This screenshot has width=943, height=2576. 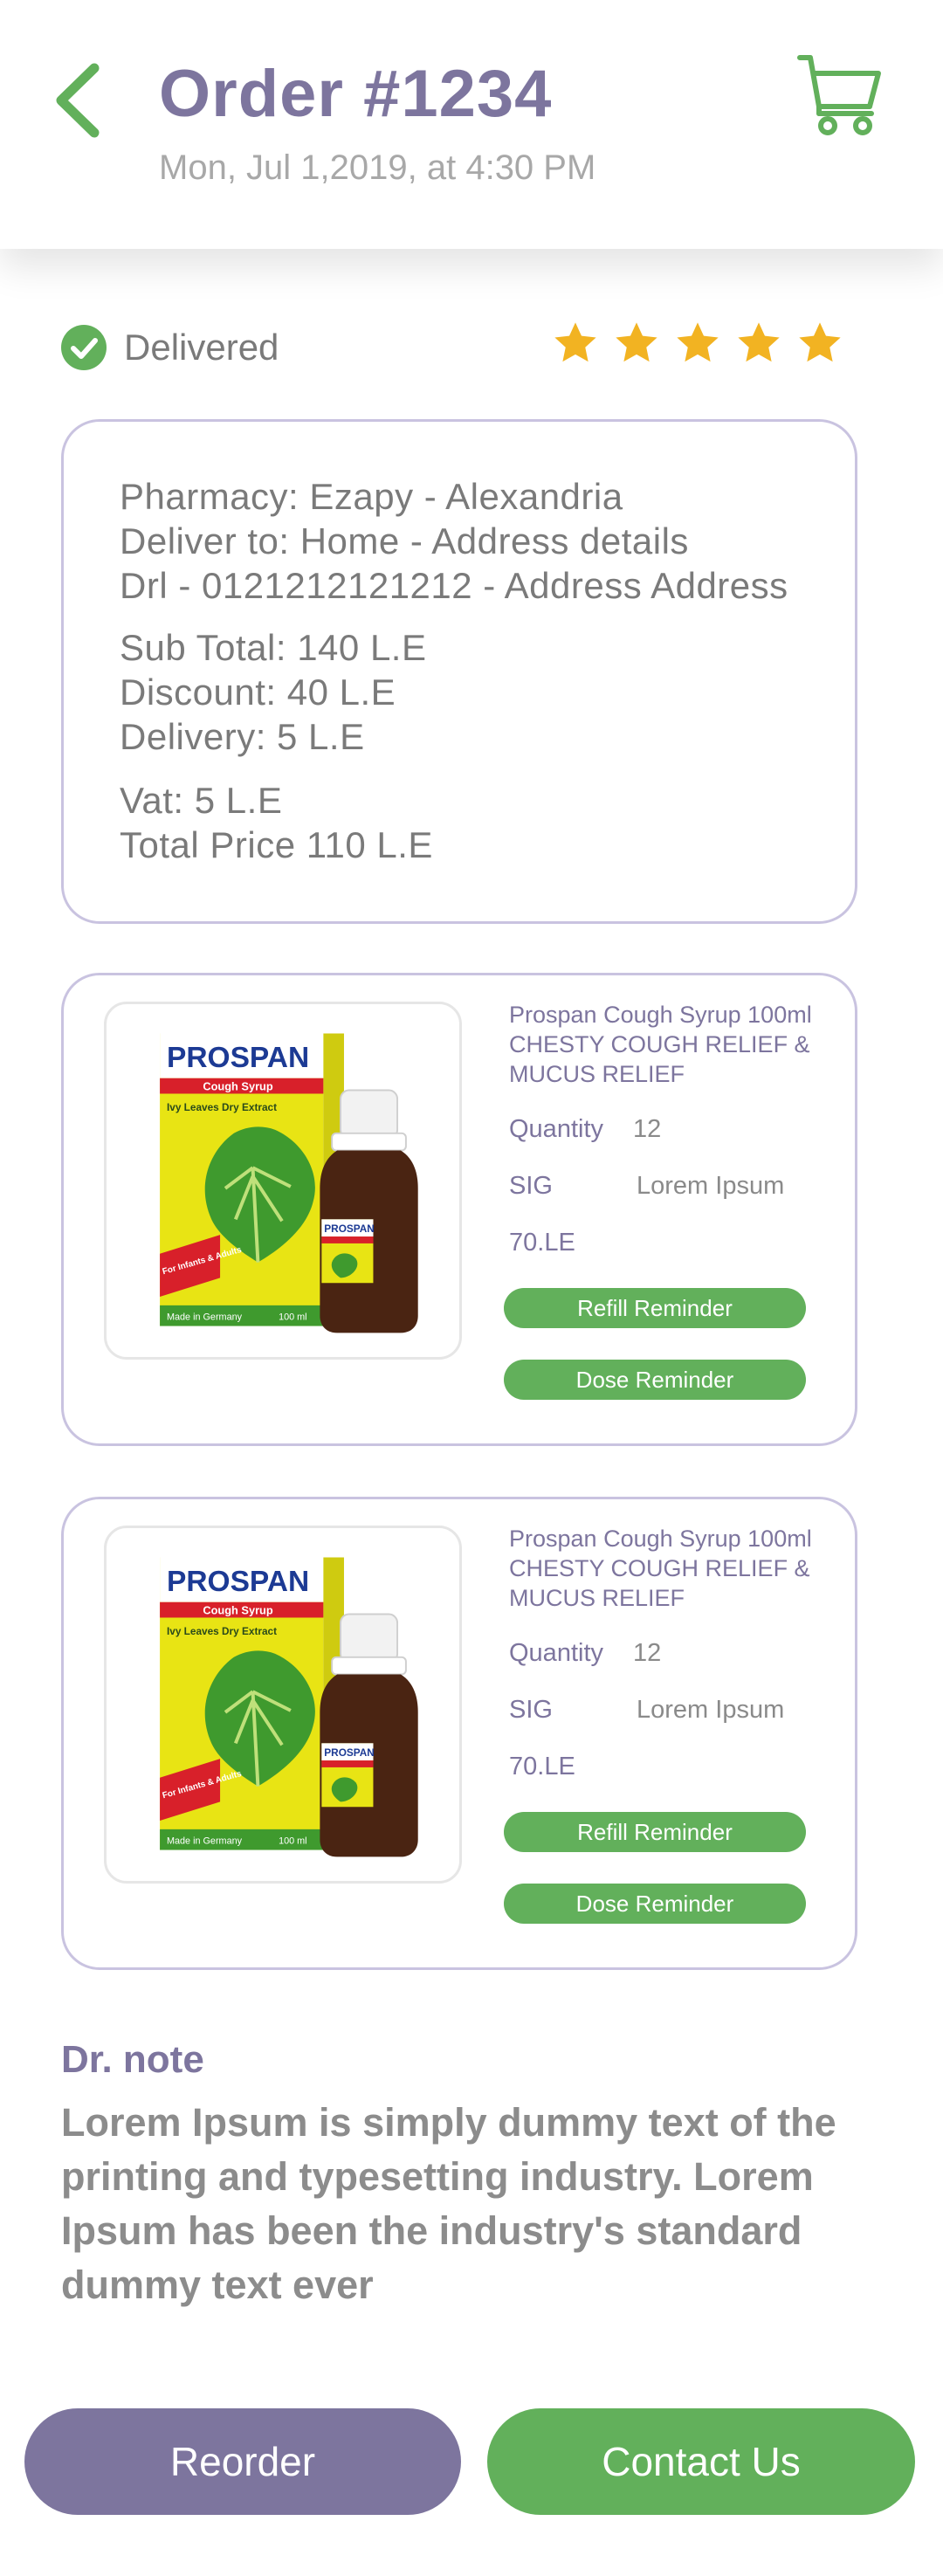 I want to click on page-title: Order #1234, so click(x=356, y=94).